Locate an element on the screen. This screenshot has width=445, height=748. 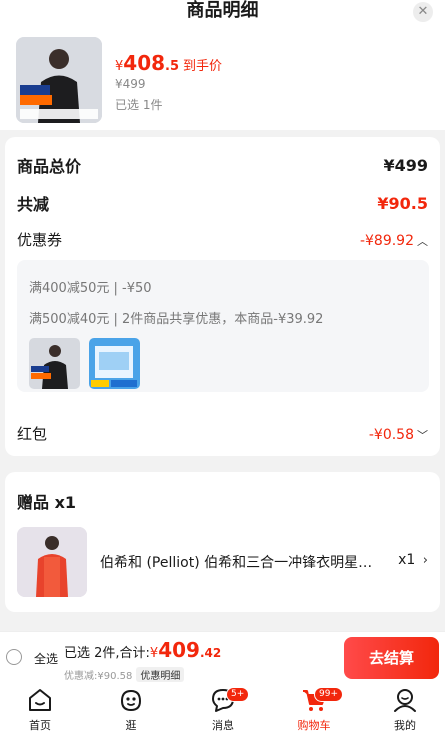
redpacket-label: 红包 is located at coordinates (32, 434).